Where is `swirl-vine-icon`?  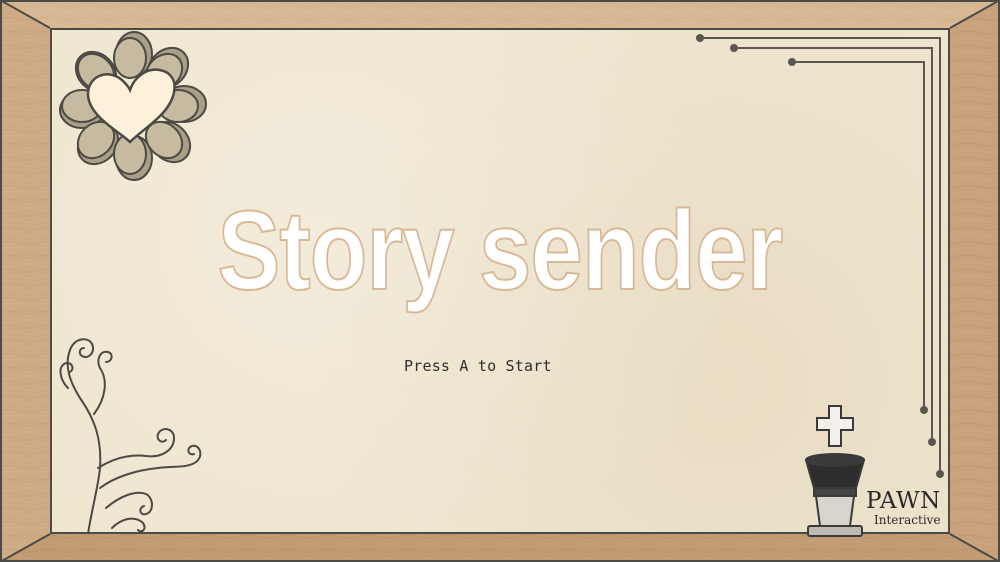
swirl-vine-icon is located at coordinates (130, 436).